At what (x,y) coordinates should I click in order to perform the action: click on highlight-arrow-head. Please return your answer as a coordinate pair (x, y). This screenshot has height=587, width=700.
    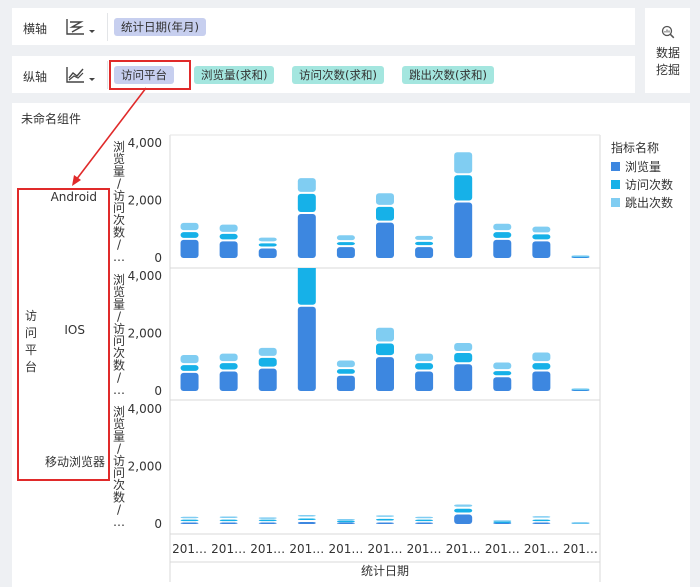
    Looking at the image, I should click on (76, 180).